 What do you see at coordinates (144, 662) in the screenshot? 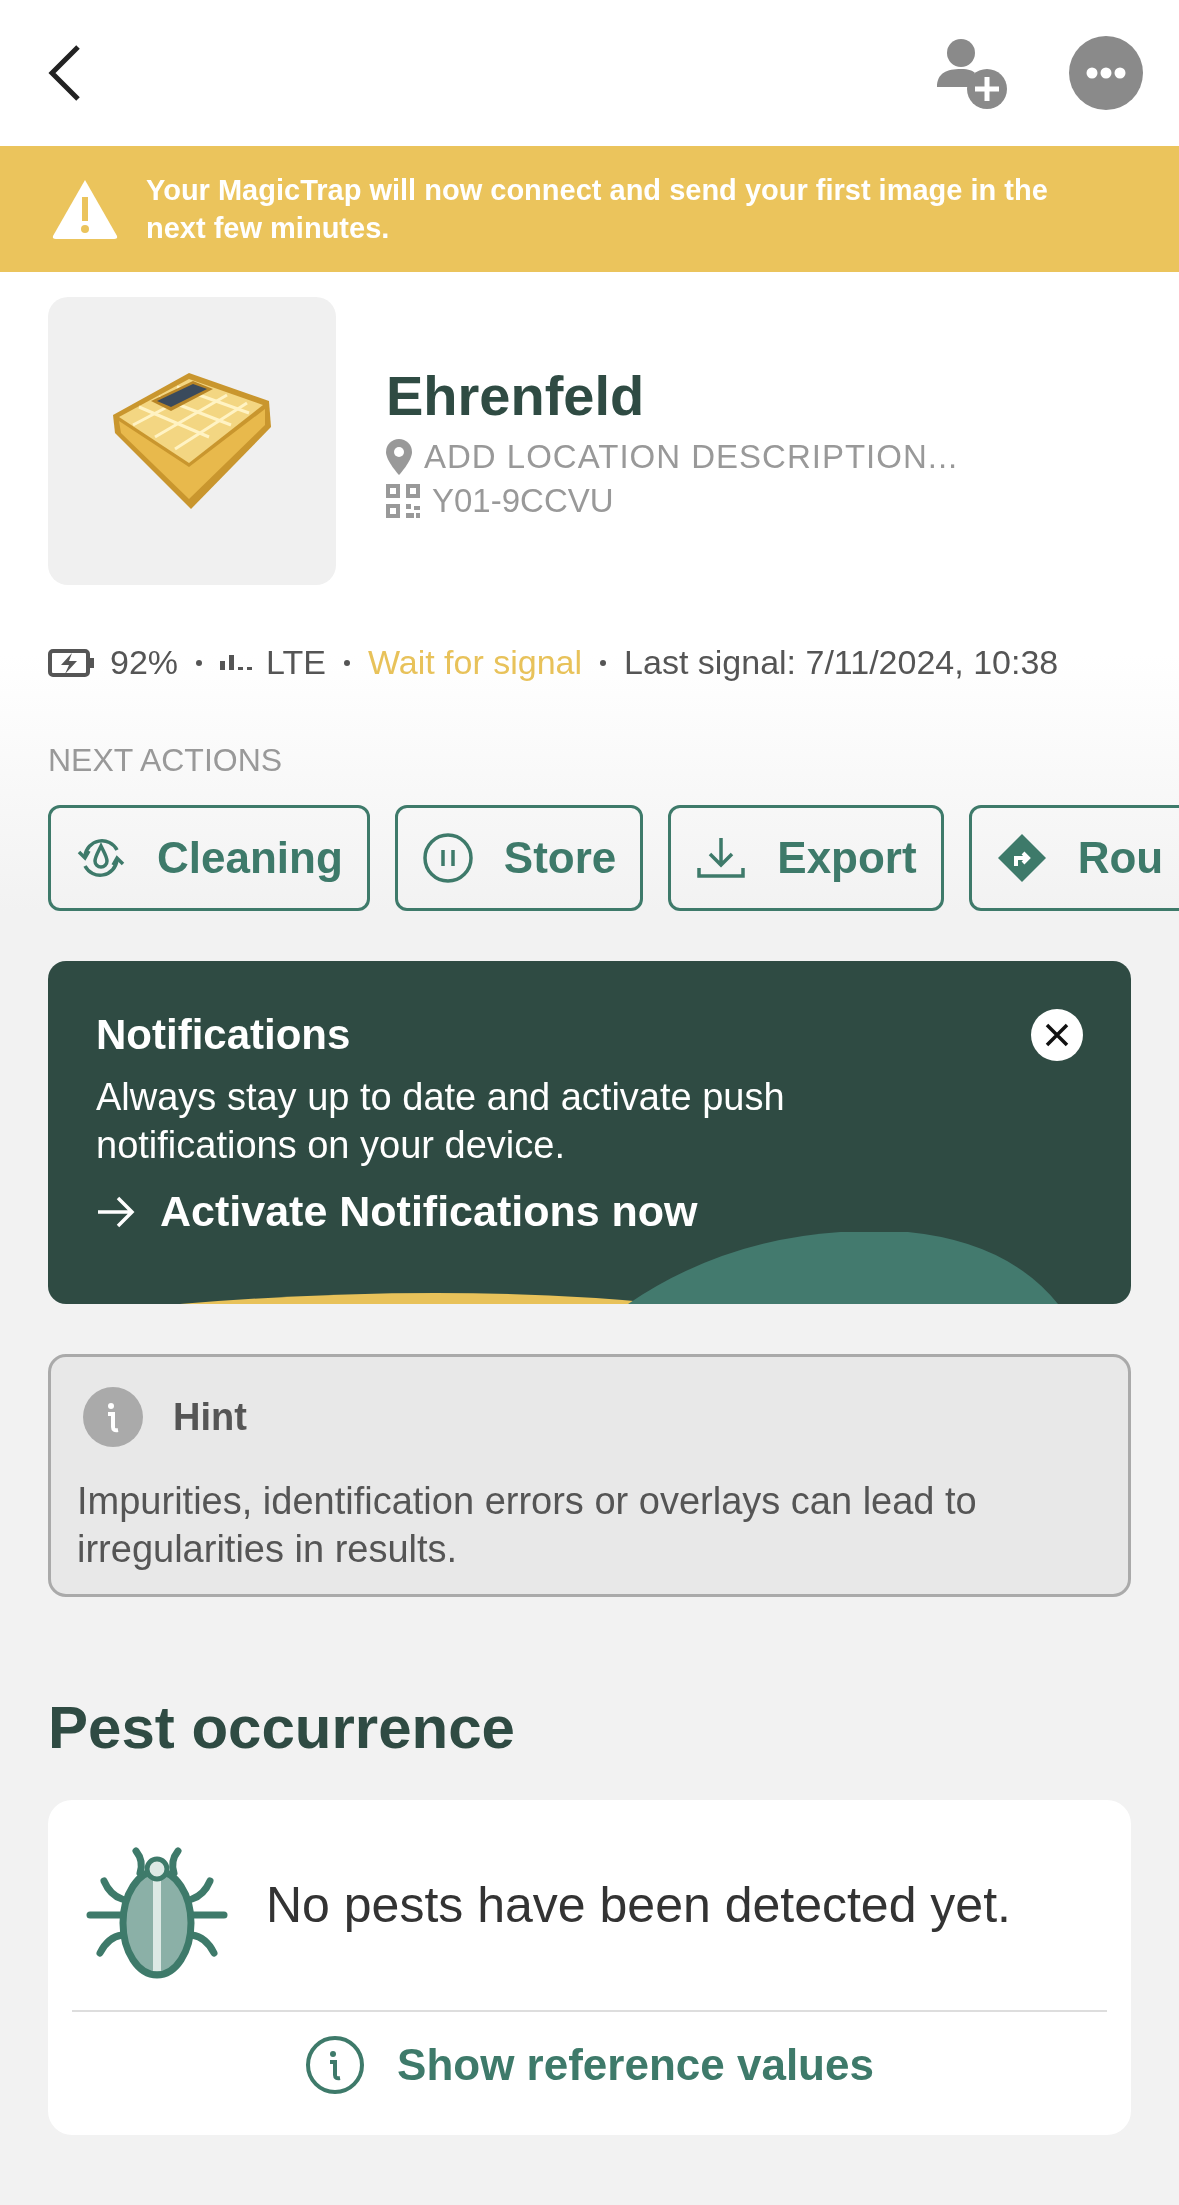
I see `battery-level: 92%` at bounding box center [144, 662].